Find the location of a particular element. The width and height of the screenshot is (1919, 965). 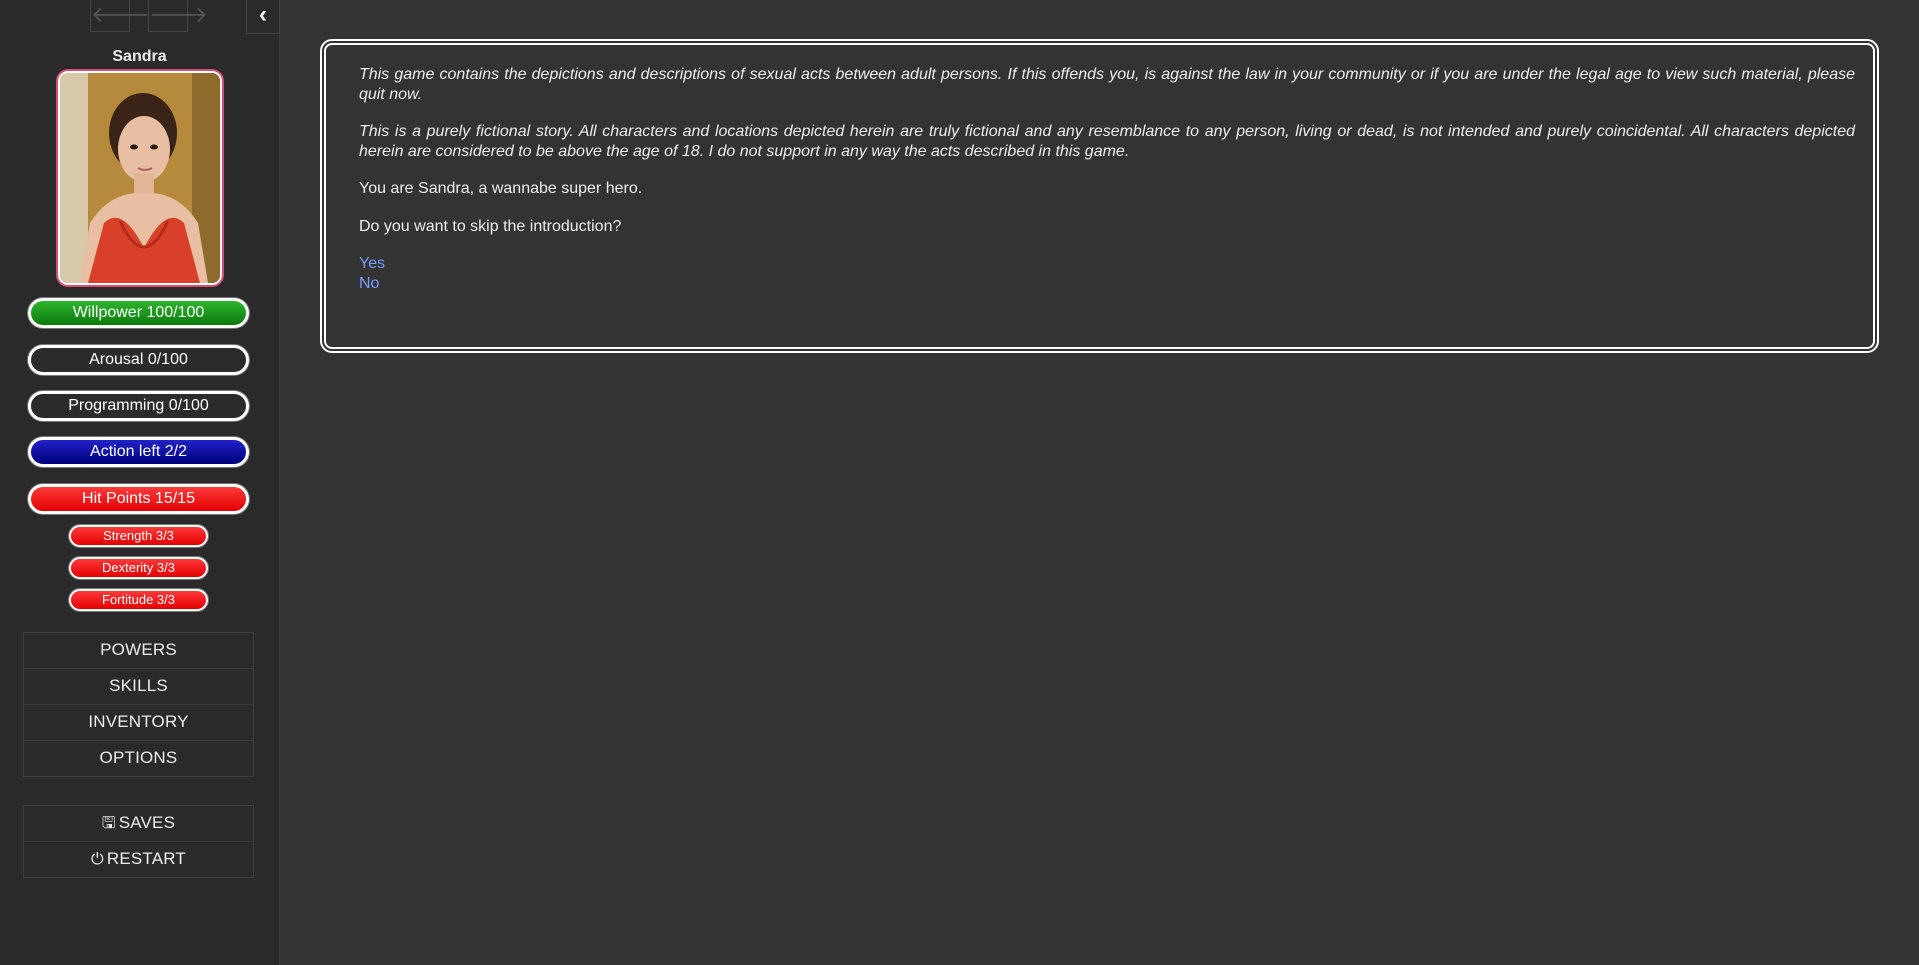

character-name: Sandra is located at coordinates (139, 56).